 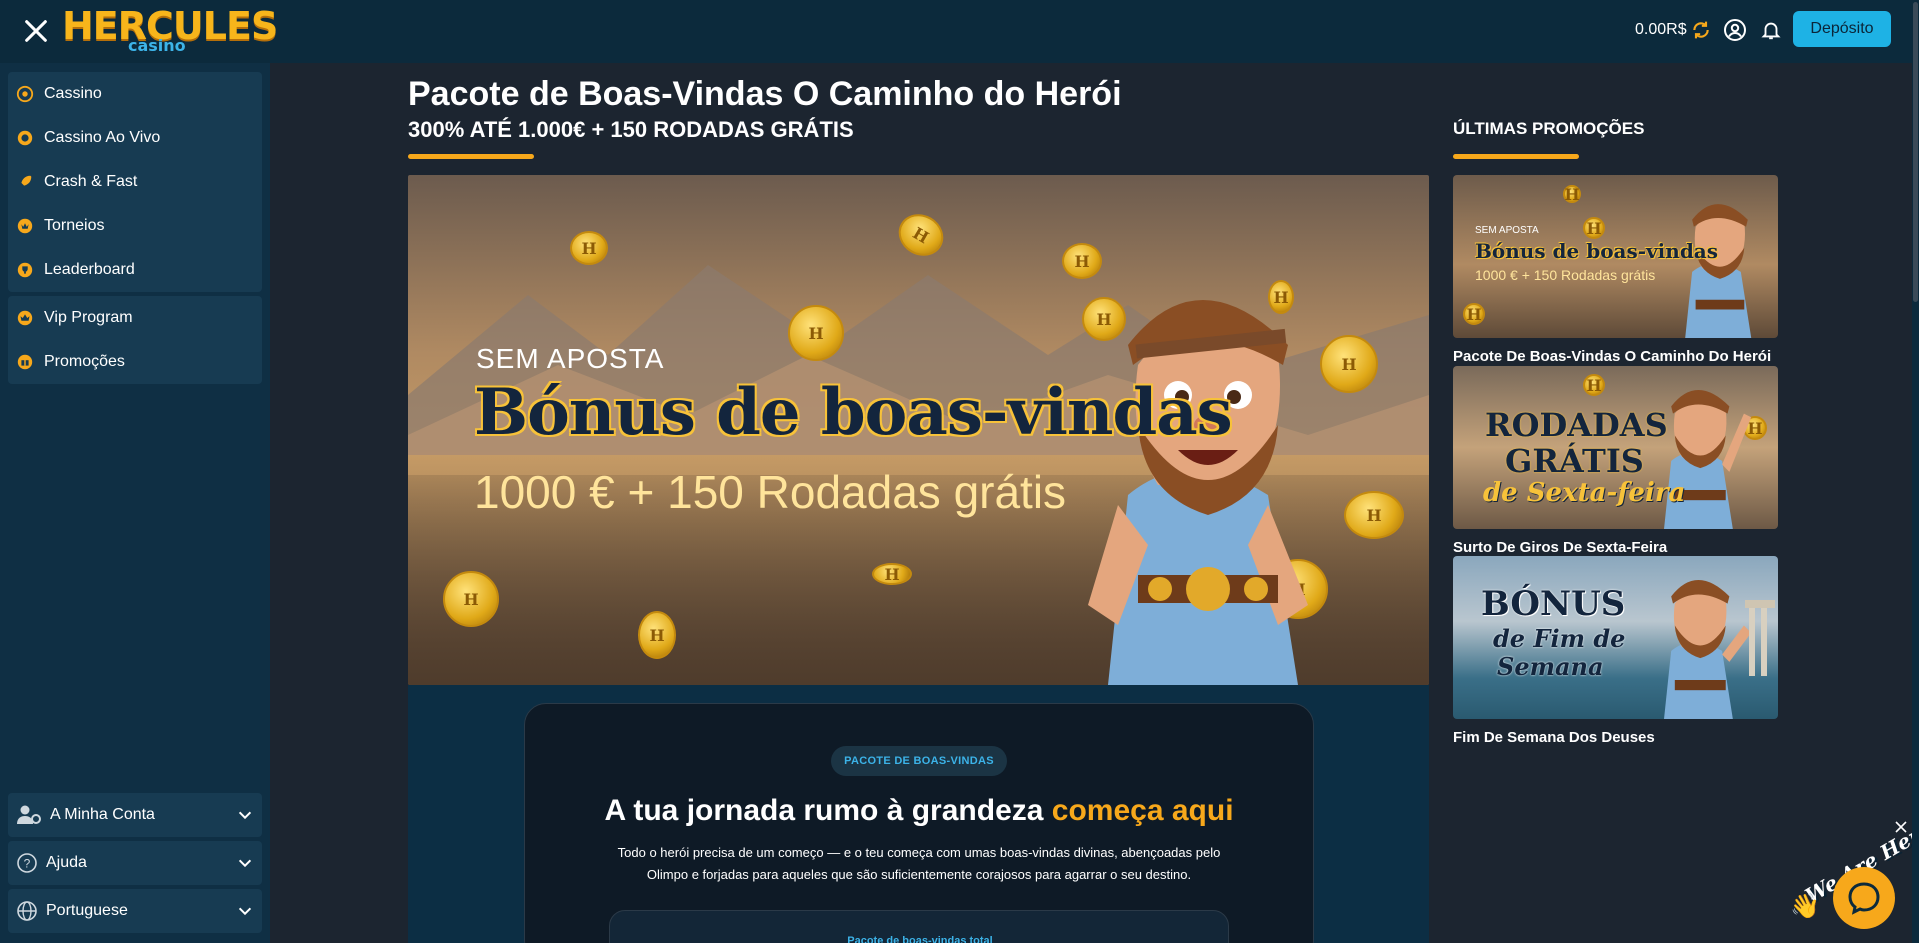 I want to click on crown-icon, so click(x=25, y=318).